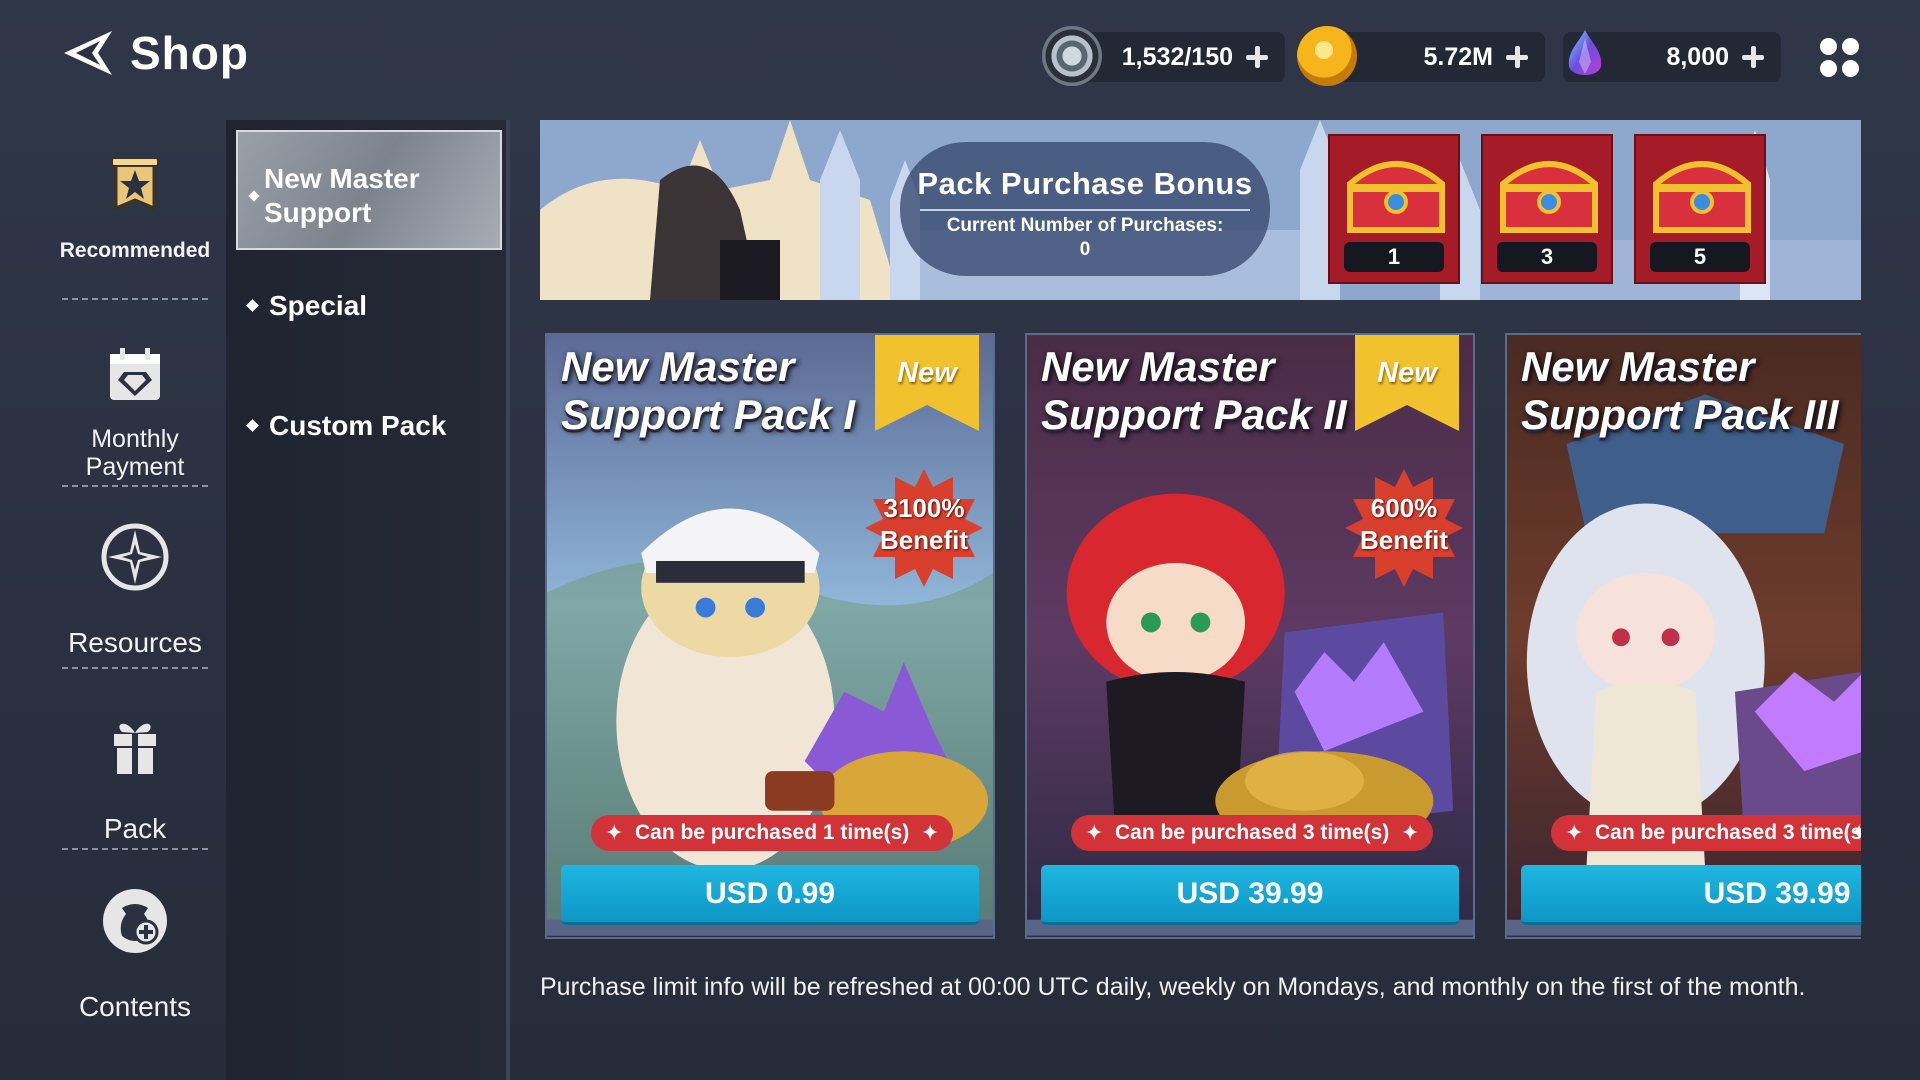 Image resolution: width=1920 pixels, height=1080 pixels. Describe the element at coordinates (135, 961) in the screenshot. I see `sidebar-item-contents: Contents` at that location.